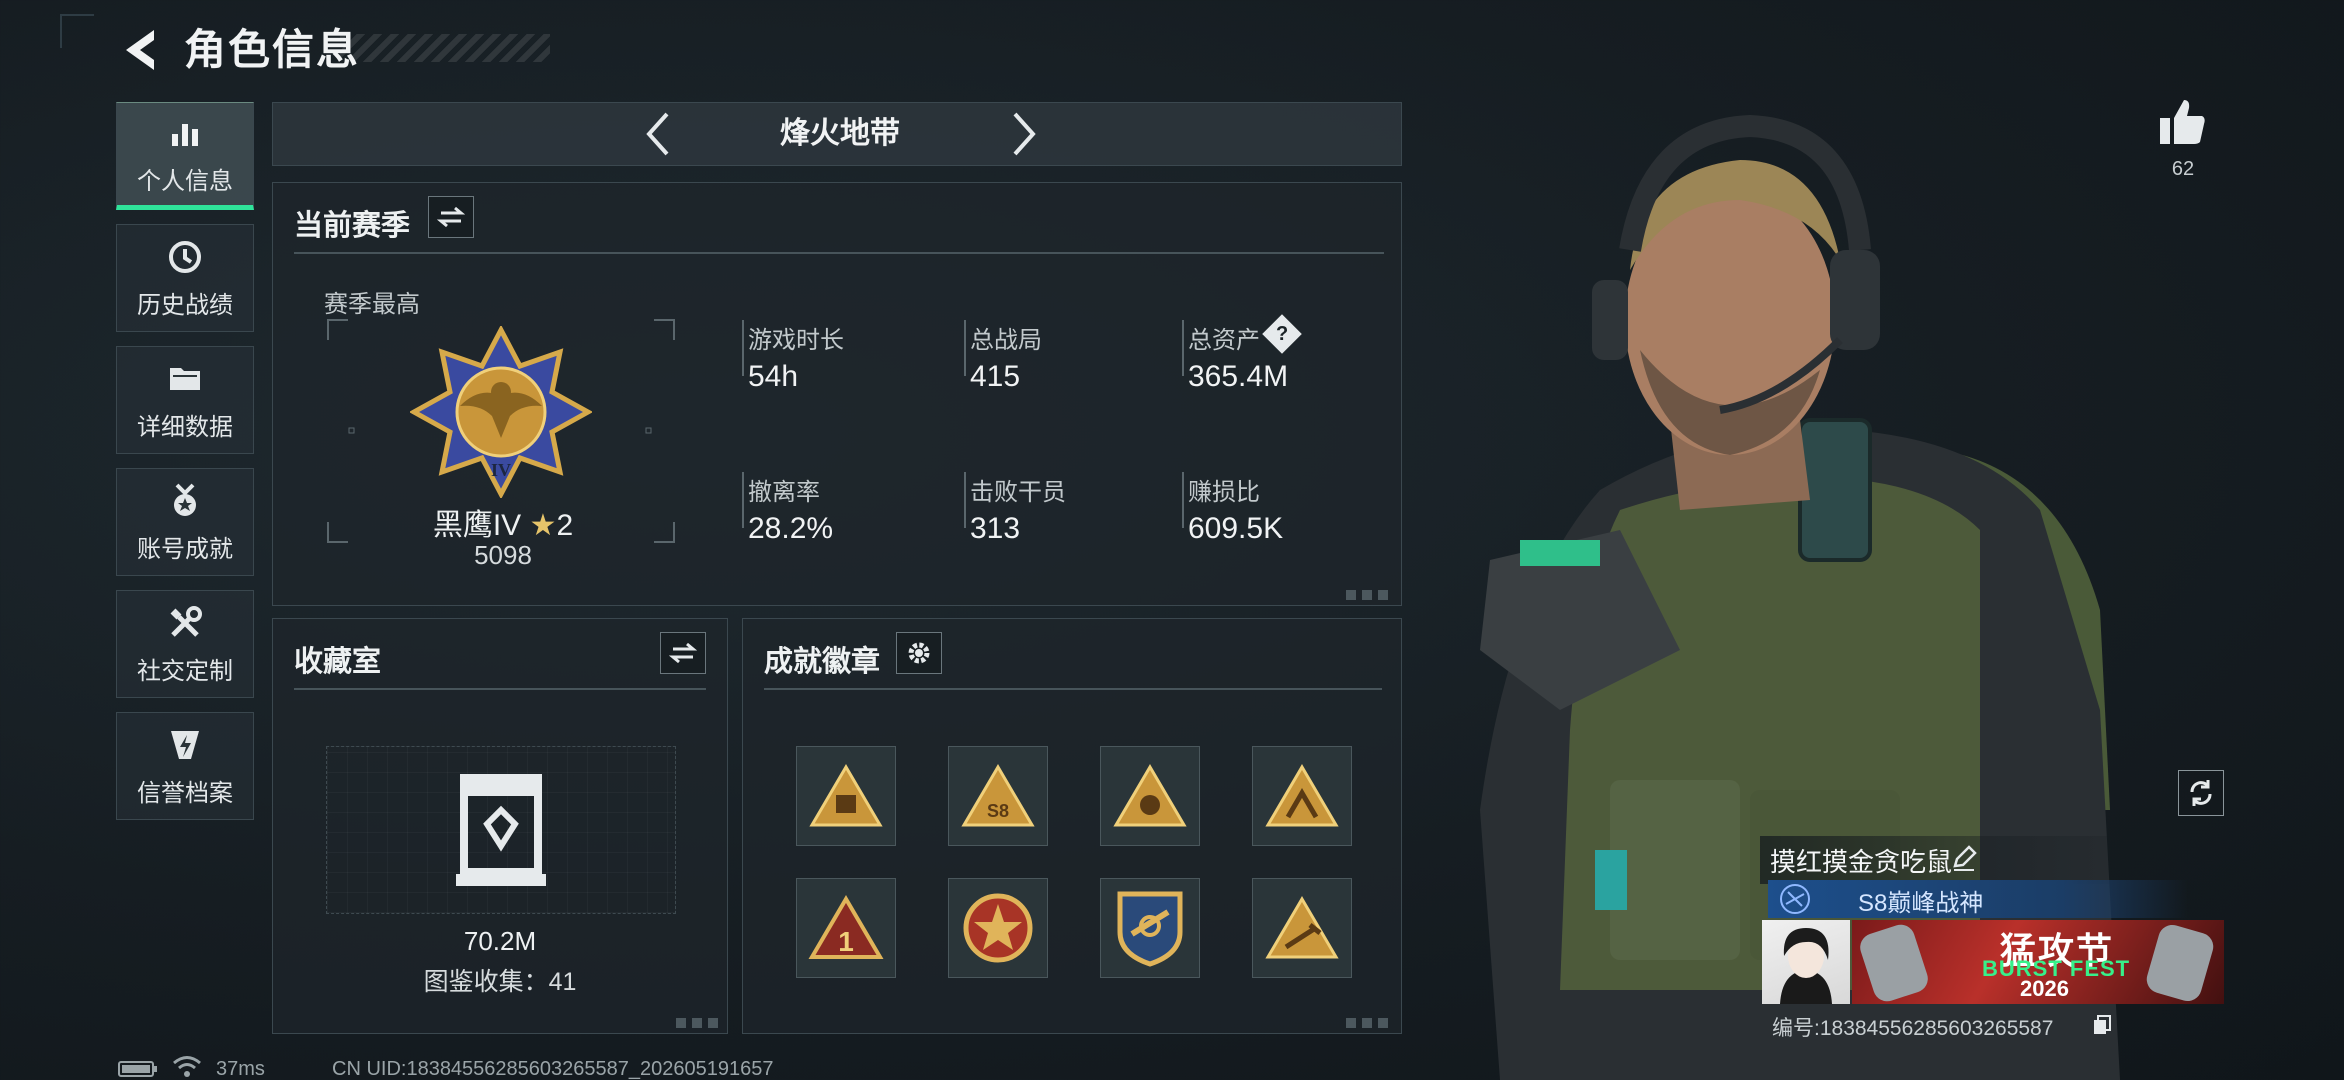 The width and height of the screenshot is (2344, 1080). Describe the element at coordinates (185, 501) in the screenshot. I see `medal-icon` at that location.